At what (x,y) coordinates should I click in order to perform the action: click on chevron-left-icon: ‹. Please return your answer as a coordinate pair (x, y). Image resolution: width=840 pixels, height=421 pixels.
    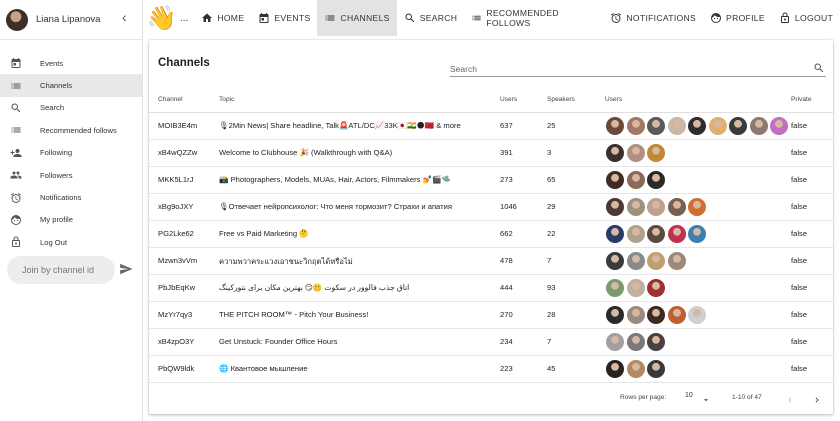
    Looking at the image, I should click on (124, 17).